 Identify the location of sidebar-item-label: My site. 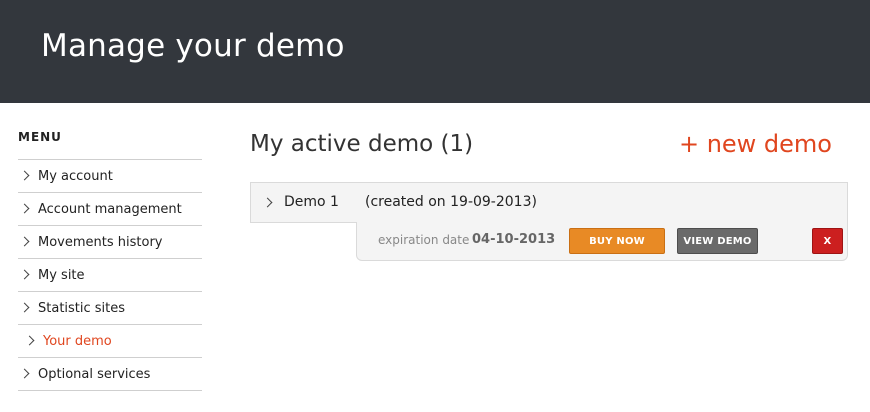
(61, 275).